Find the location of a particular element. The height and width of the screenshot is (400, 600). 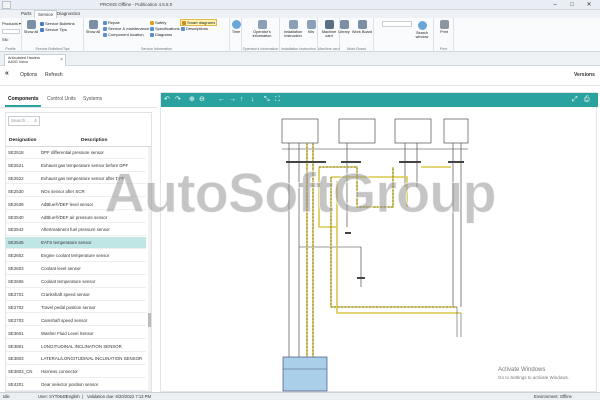

tab-parts: Parts is located at coordinates (26, 14).